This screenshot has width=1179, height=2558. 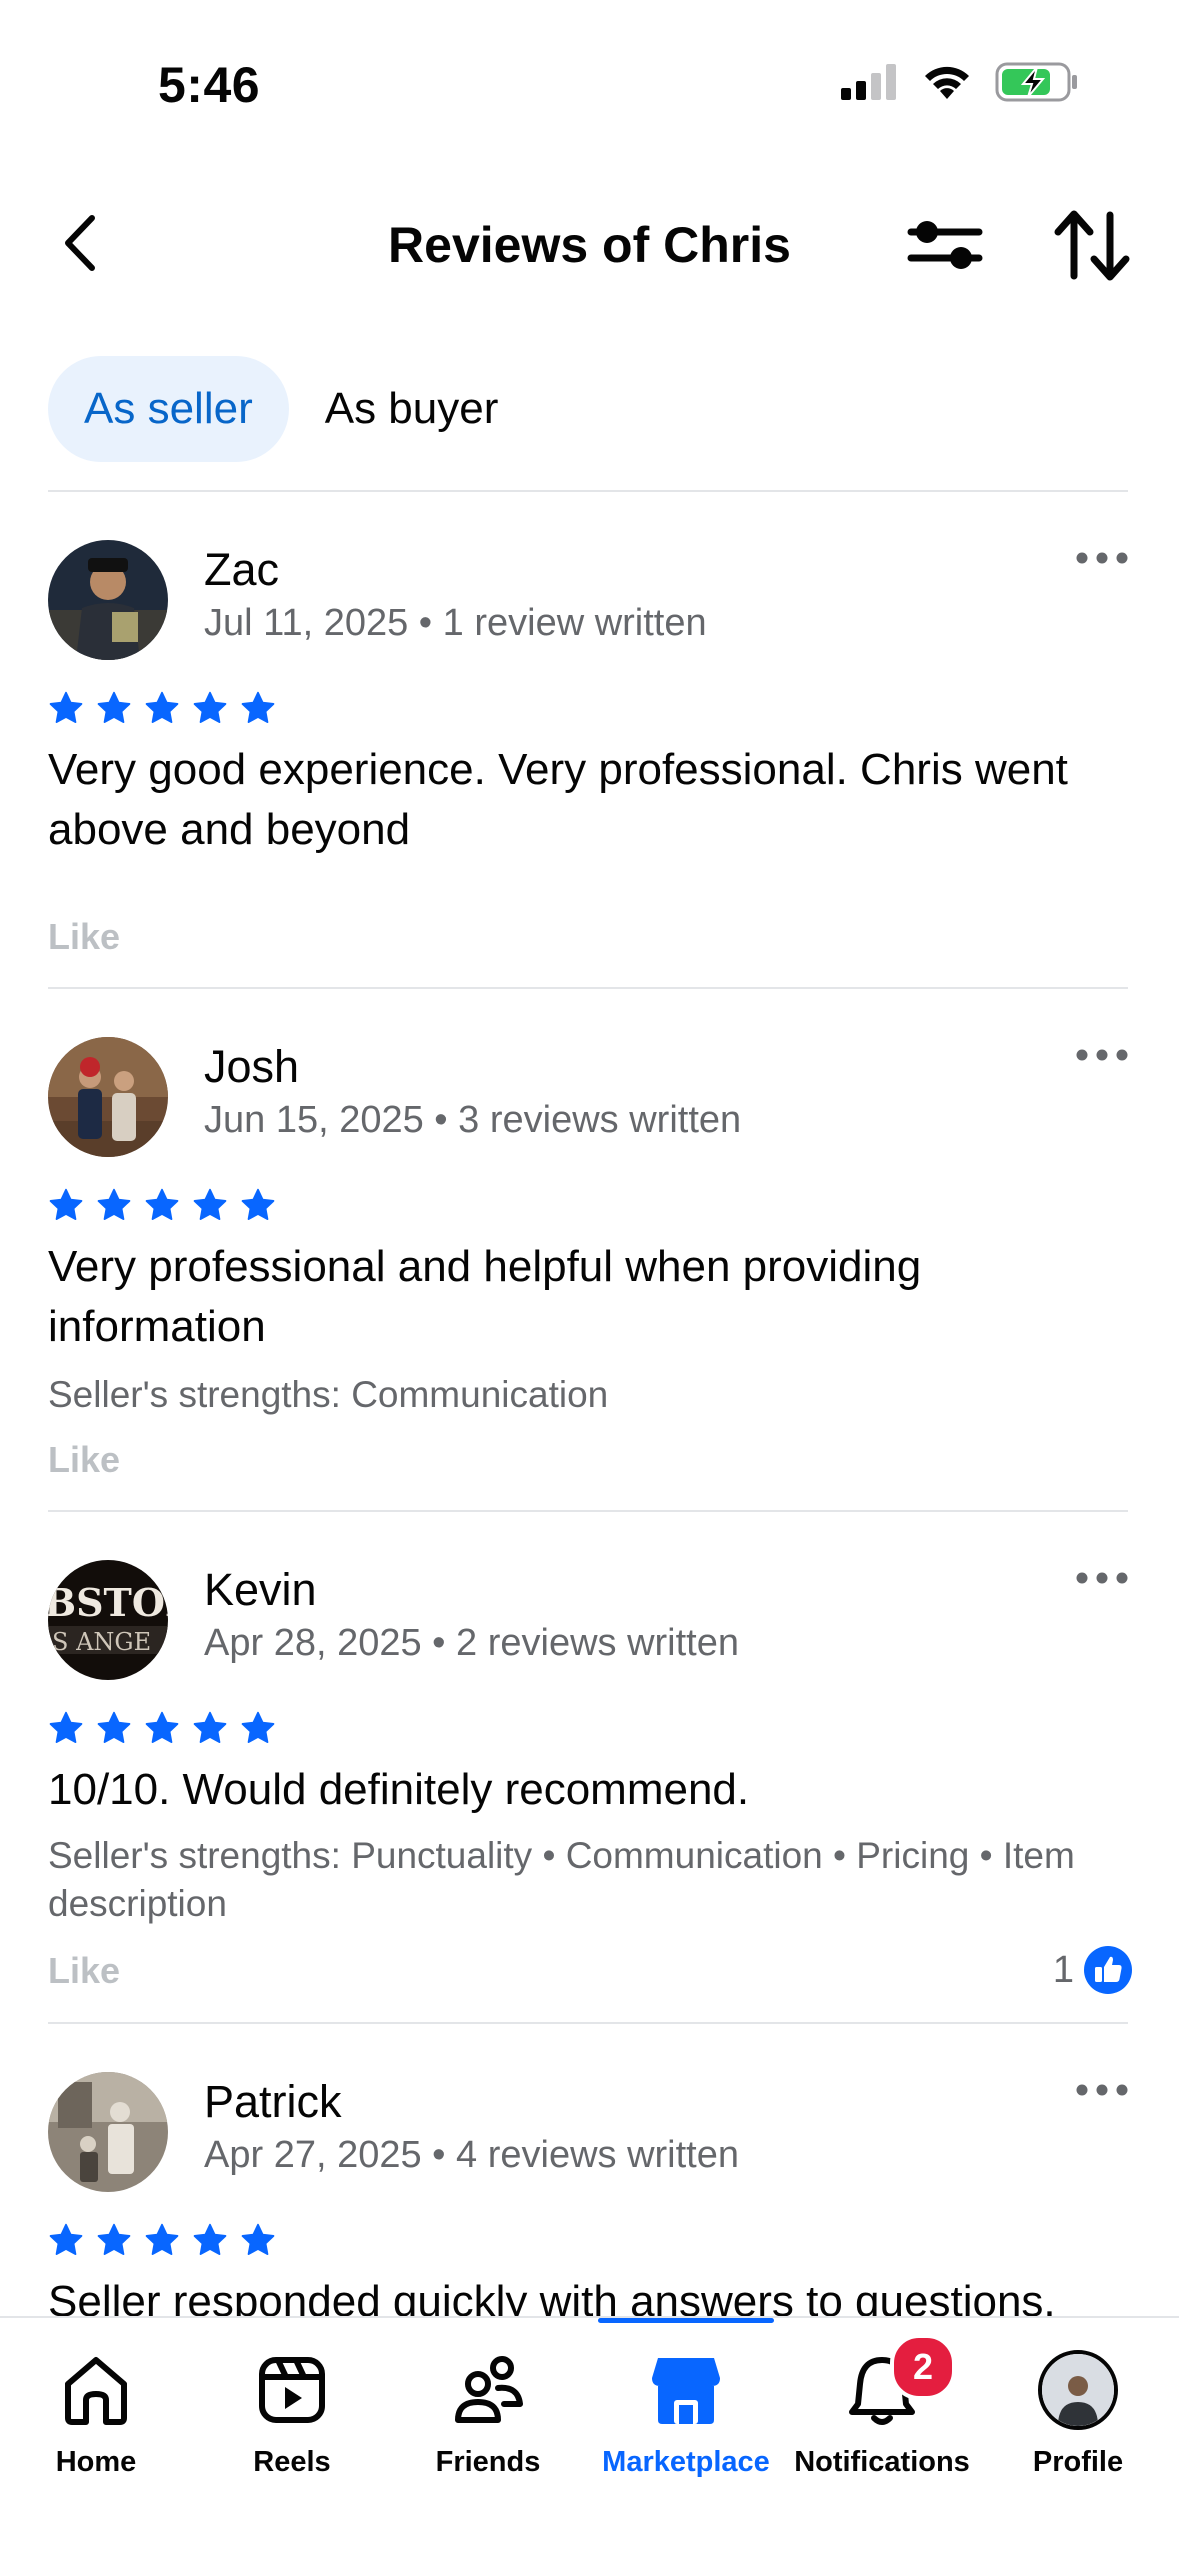 I want to click on avatar: BSTON S ANGE, so click(x=108, y=1620).